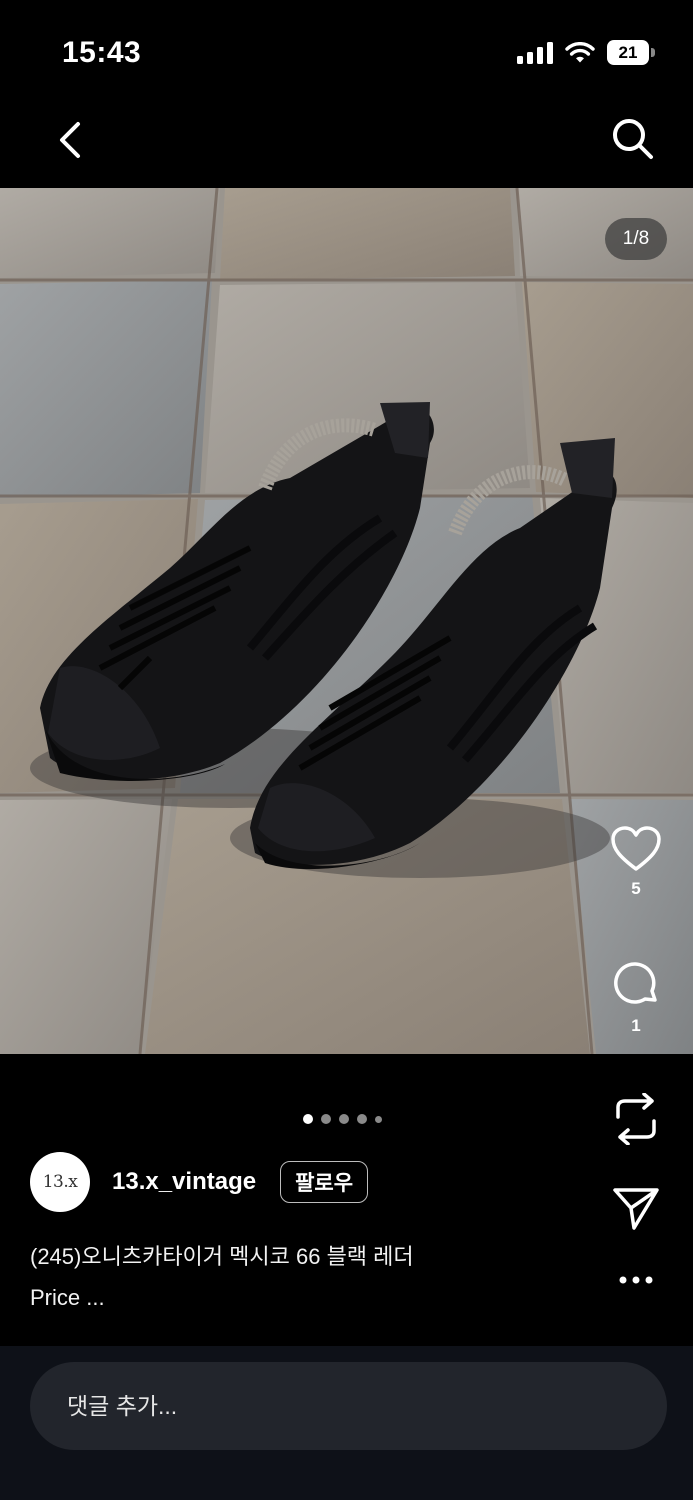 Image resolution: width=693 pixels, height=1500 pixels. Describe the element at coordinates (102, 52) in the screenshot. I see `status-time: 15:43` at that location.